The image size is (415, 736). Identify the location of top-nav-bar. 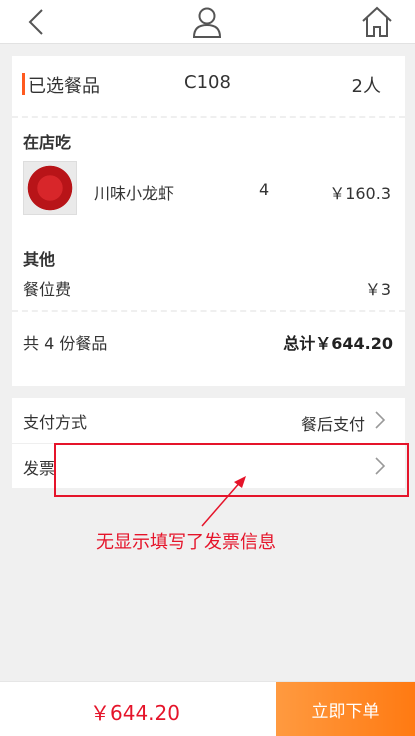
(207, 22).